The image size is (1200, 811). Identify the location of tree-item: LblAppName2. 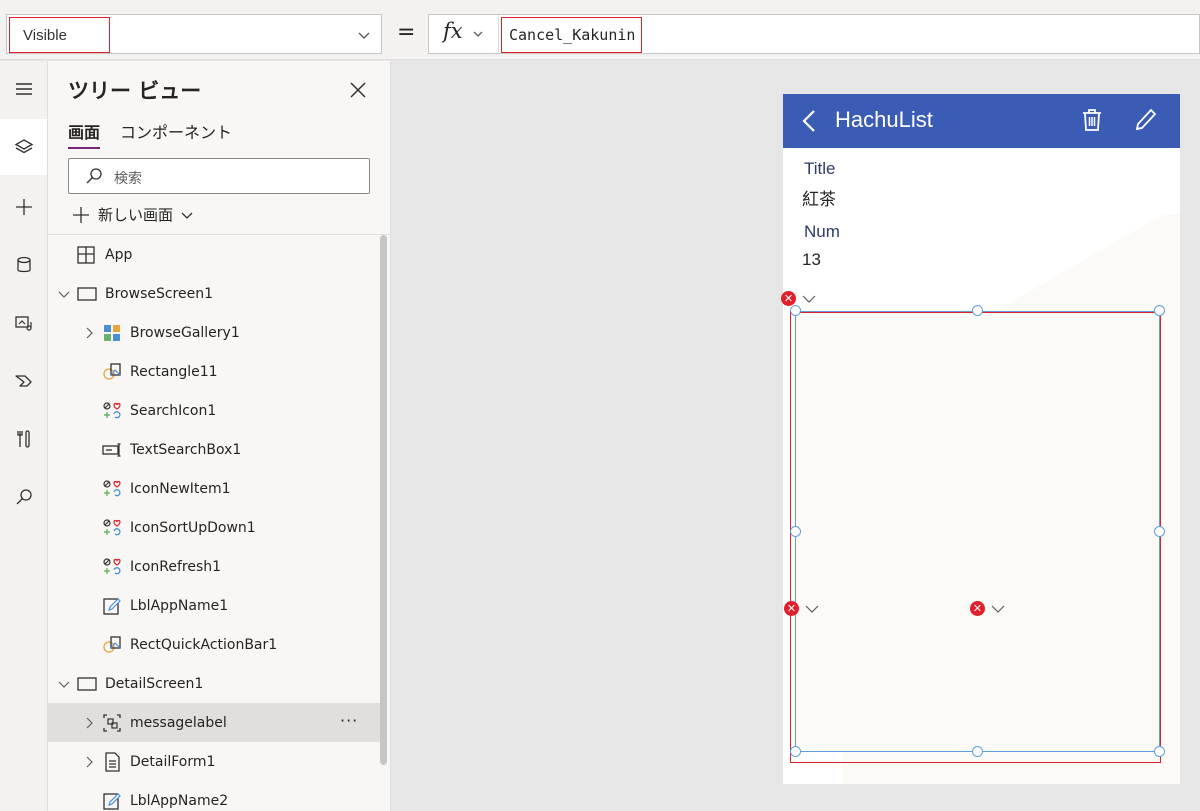
(214, 796).